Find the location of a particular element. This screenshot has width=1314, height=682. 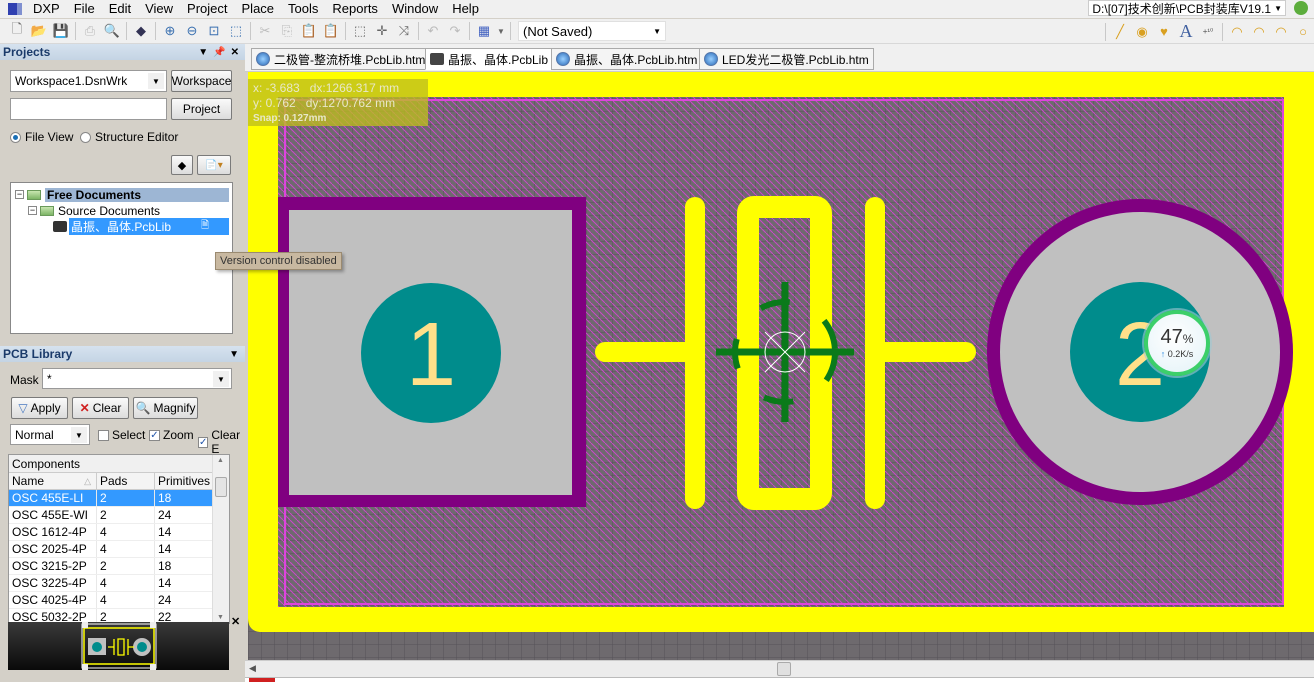

move-icon: ✛ is located at coordinates (382, 31).